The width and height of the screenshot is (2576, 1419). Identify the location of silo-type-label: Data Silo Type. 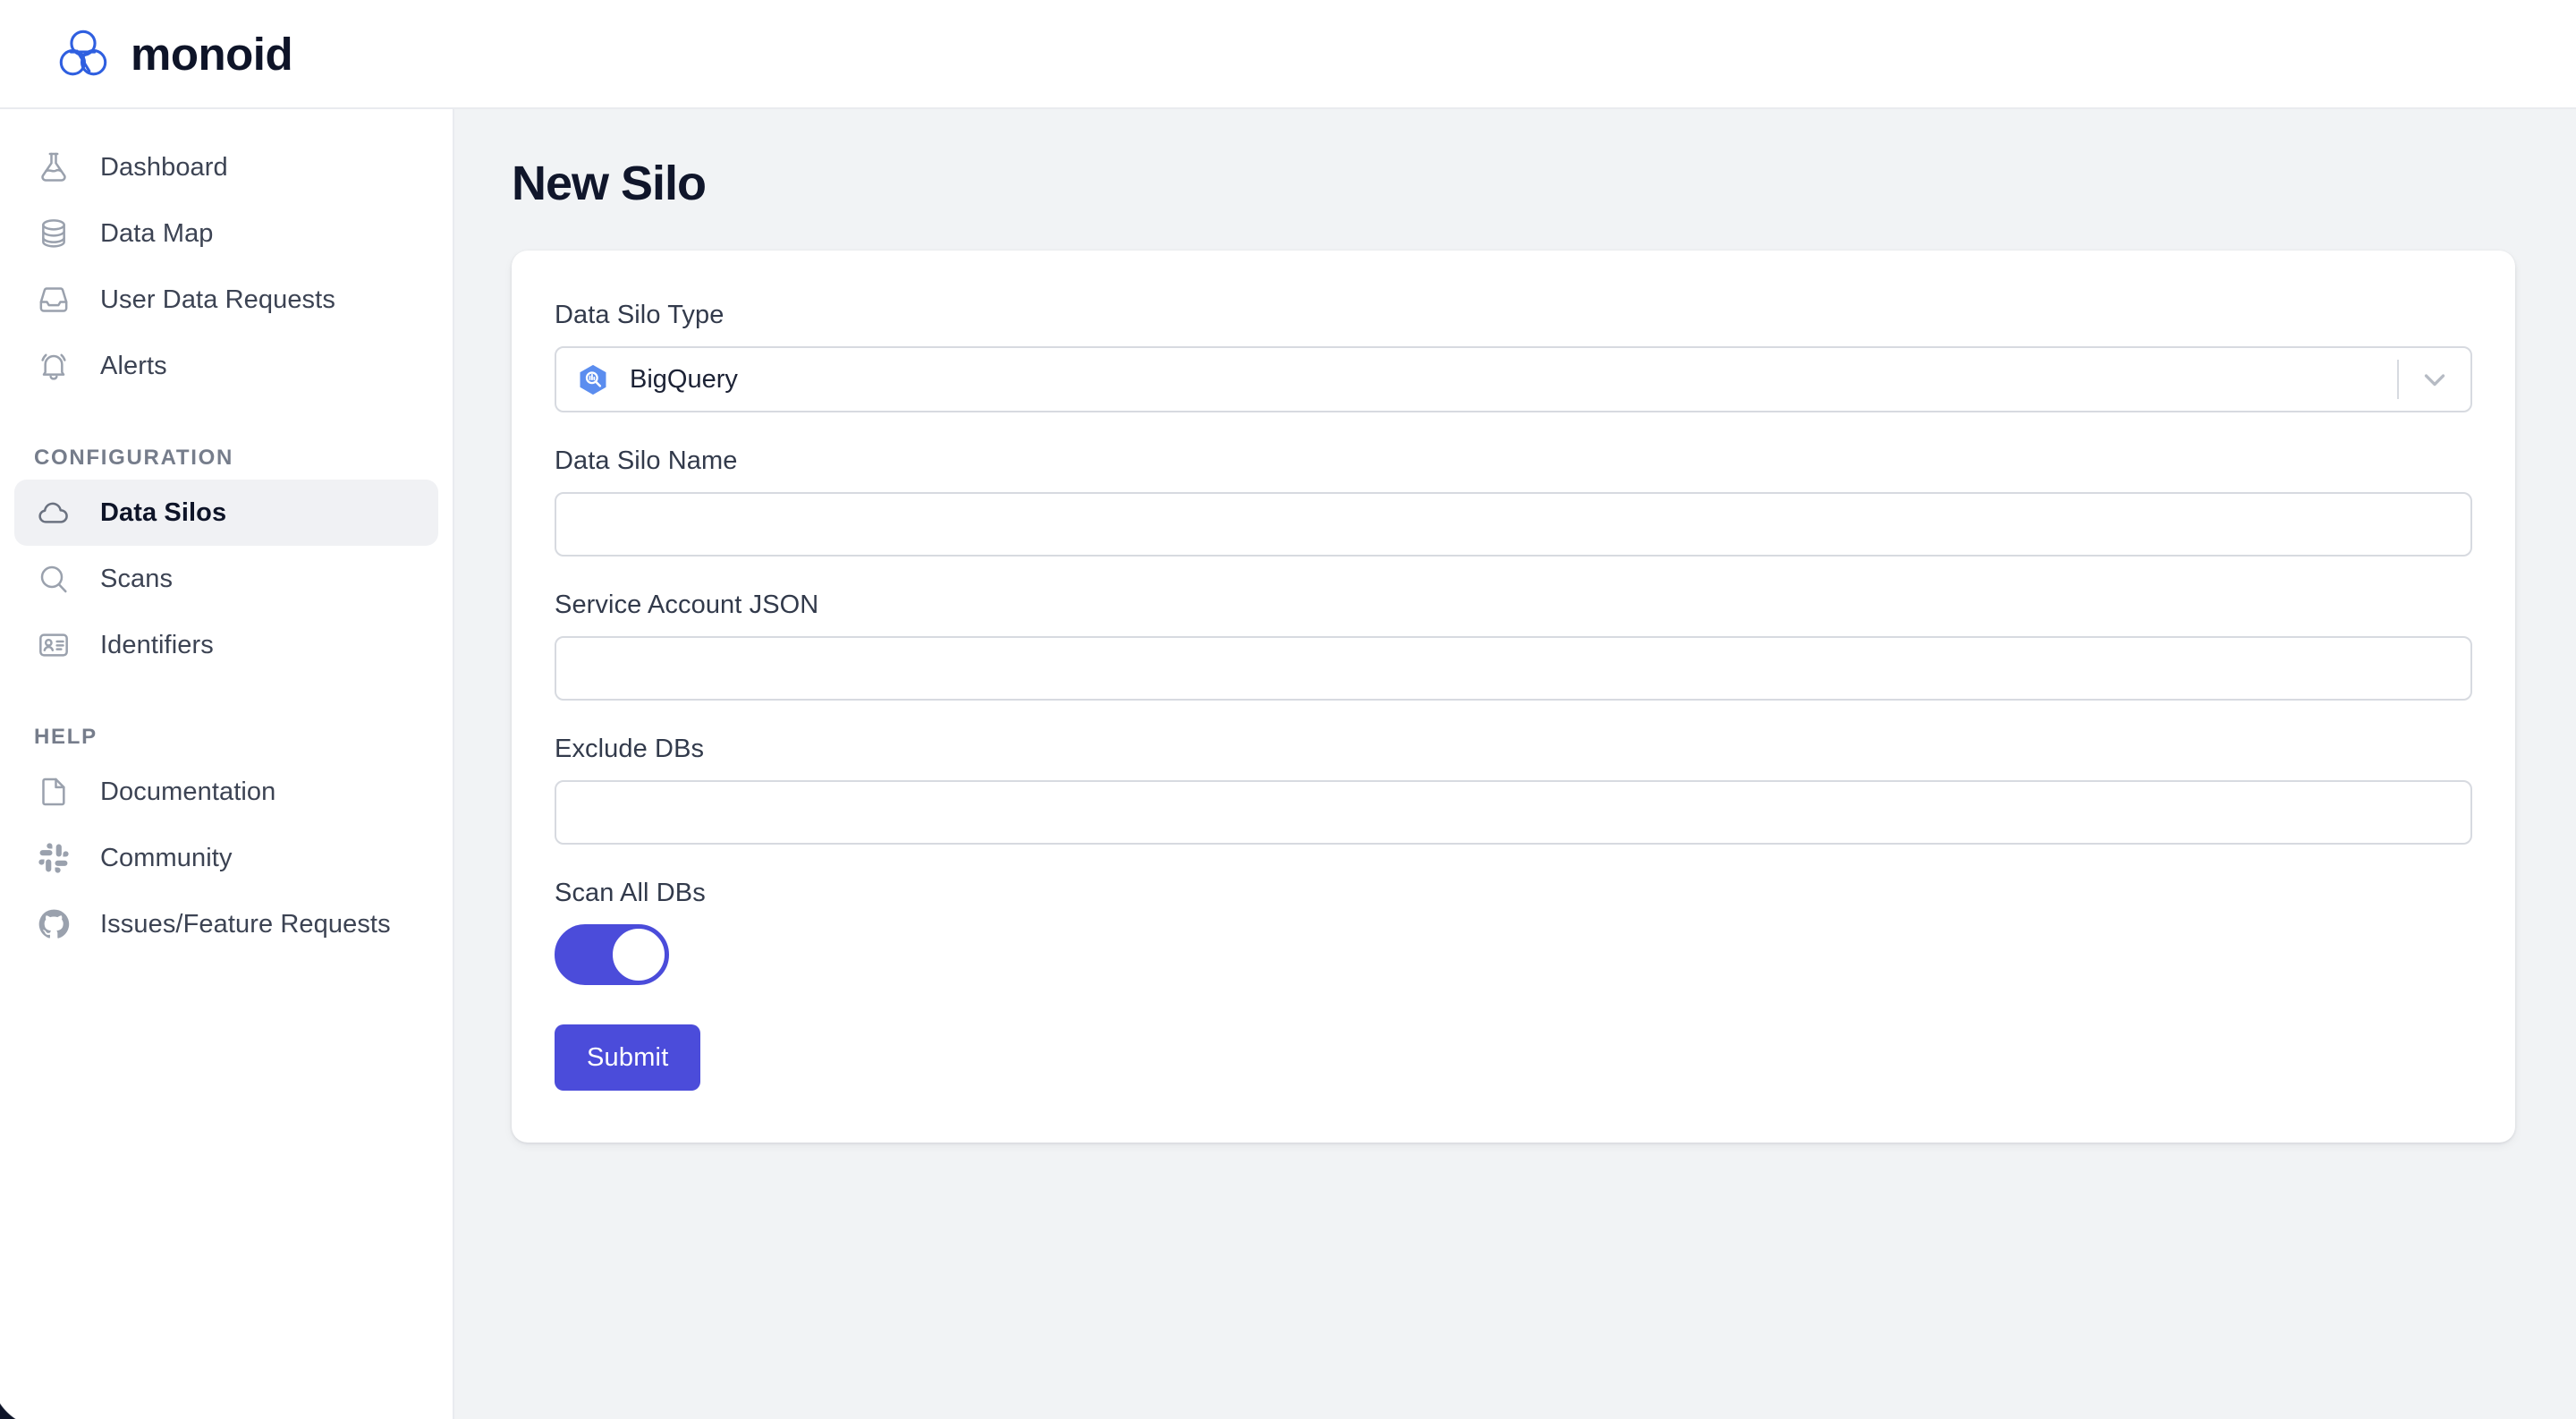
(639, 315).